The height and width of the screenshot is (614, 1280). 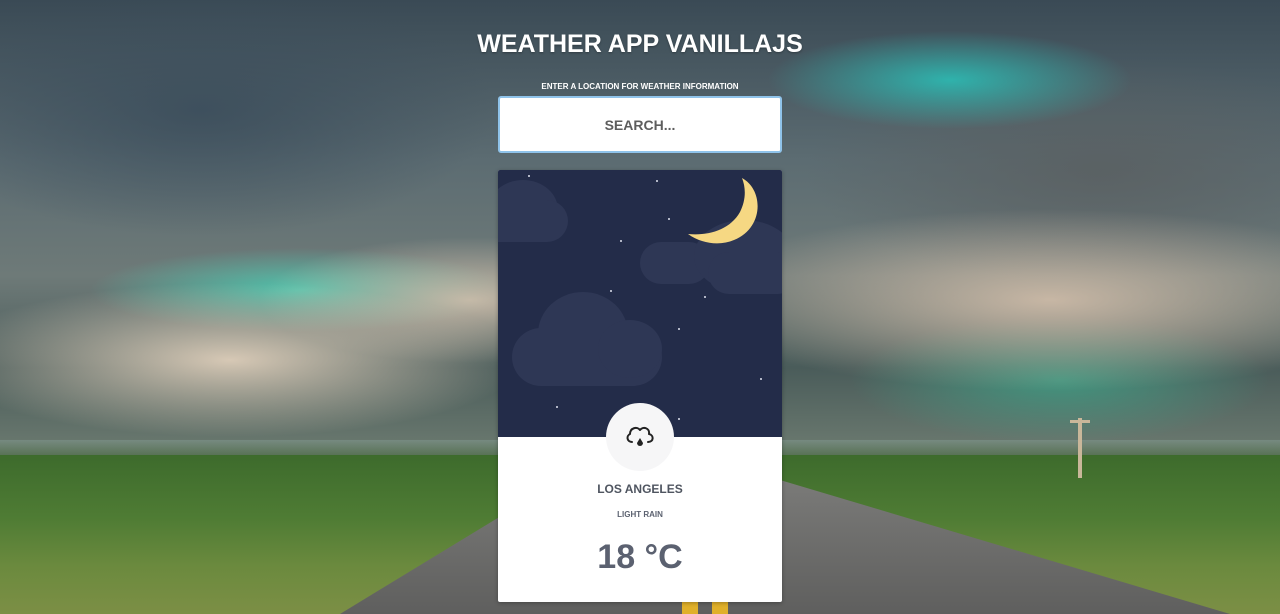 What do you see at coordinates (1080, 421) in the screenshot?
I see `utility-pole-crossbar` at bounding box center [1080, 421].